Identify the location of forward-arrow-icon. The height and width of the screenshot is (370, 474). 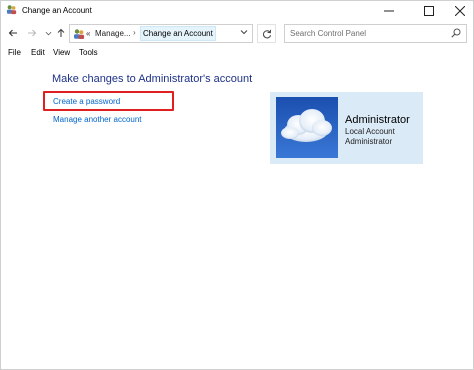
(32, 33).